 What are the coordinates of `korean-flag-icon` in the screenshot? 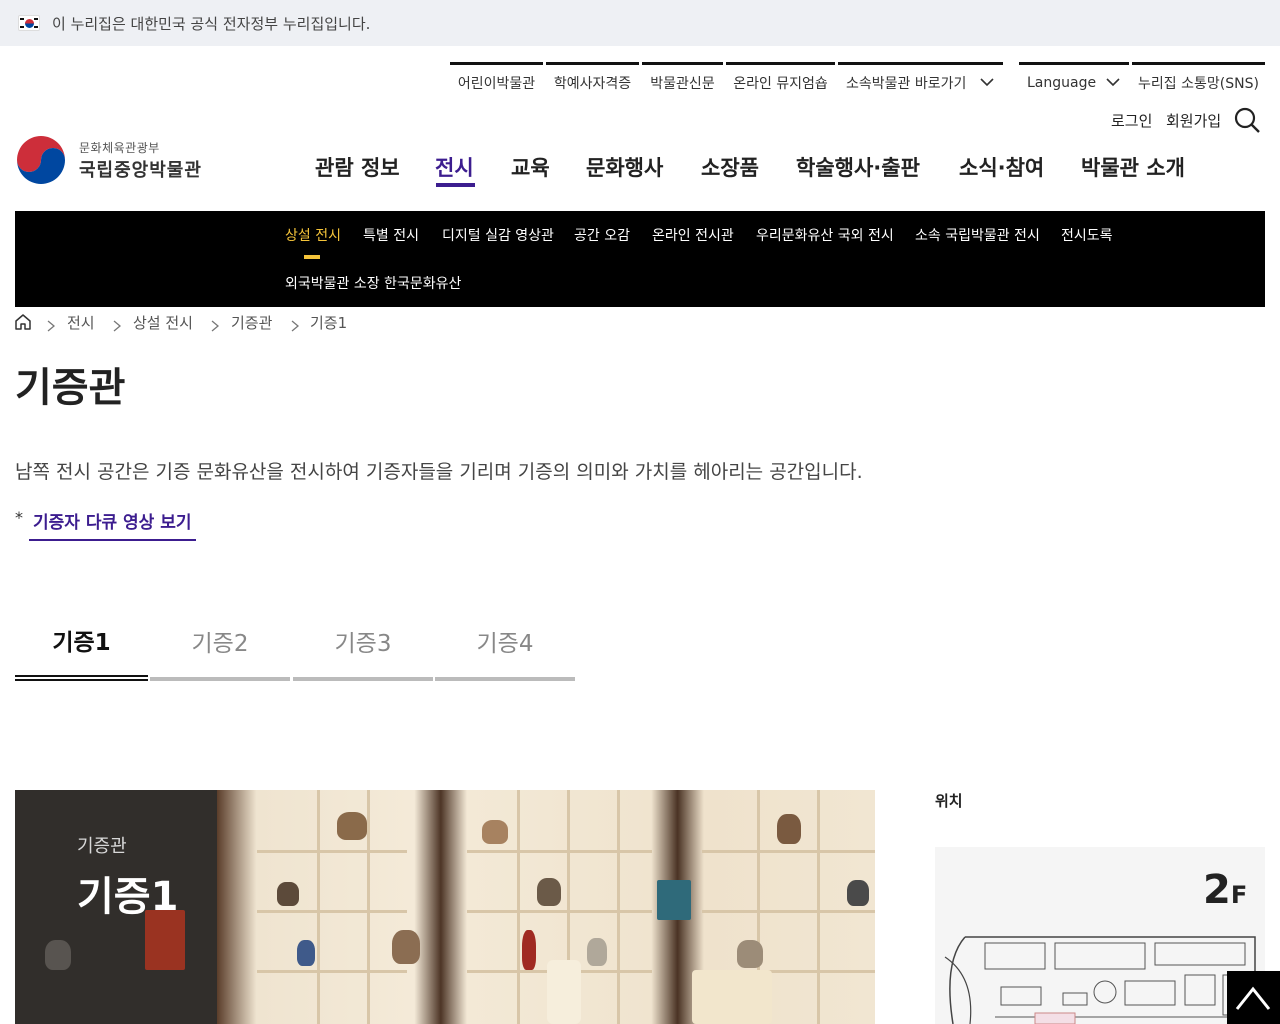 It's located at (29, 23).